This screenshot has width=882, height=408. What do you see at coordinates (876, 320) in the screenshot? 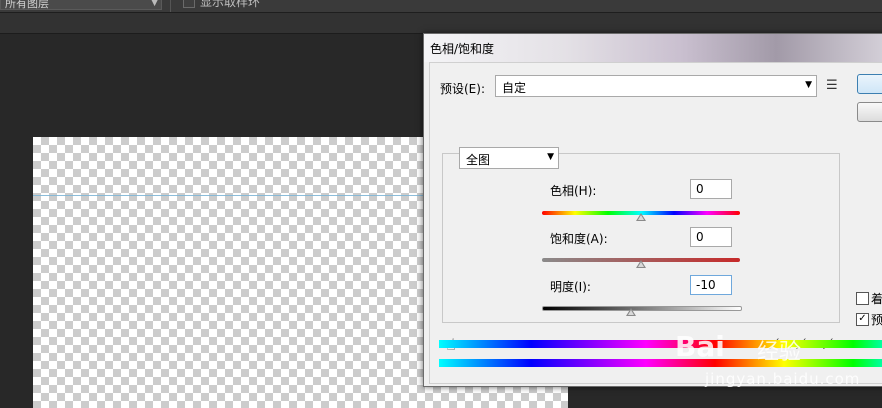
I see `preview-label: 预` at bounding box center [876, 320].